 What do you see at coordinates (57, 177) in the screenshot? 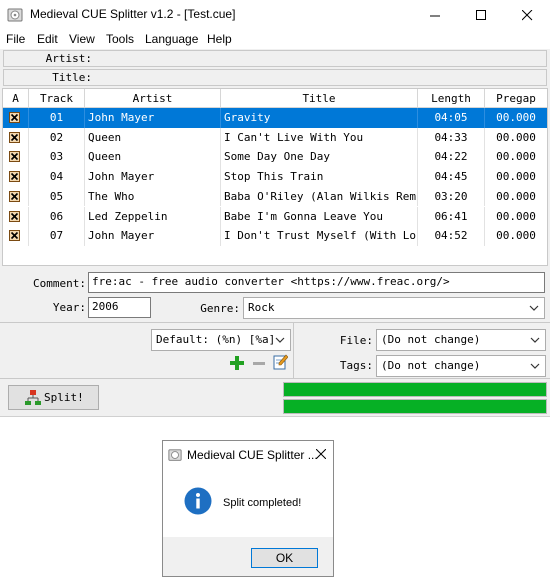
I see `cell-track: 04` at bounding box center [57, 177].